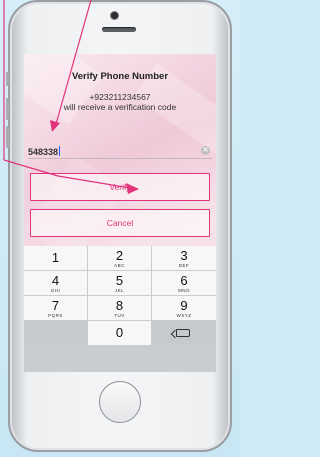 The height and width of the screenshot is (457, 320). Describe the element at coordinates (120, 152) in the screenshot. I see `verification-code-input: 548338 ✕` at that location.